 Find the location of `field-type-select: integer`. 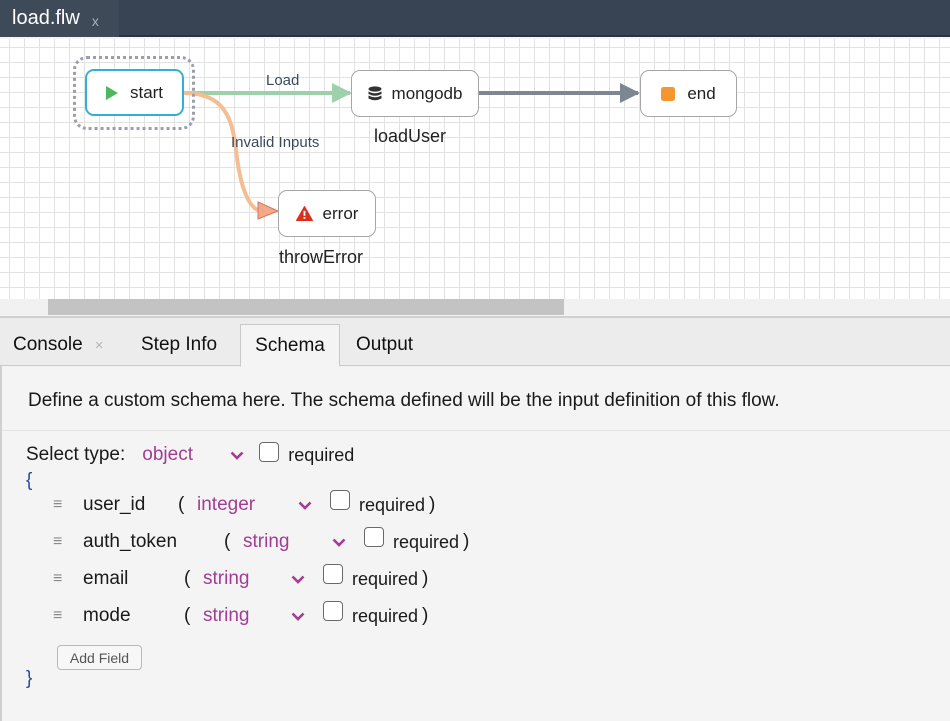

field-type-select: integer is located at coordinates (226, 505).